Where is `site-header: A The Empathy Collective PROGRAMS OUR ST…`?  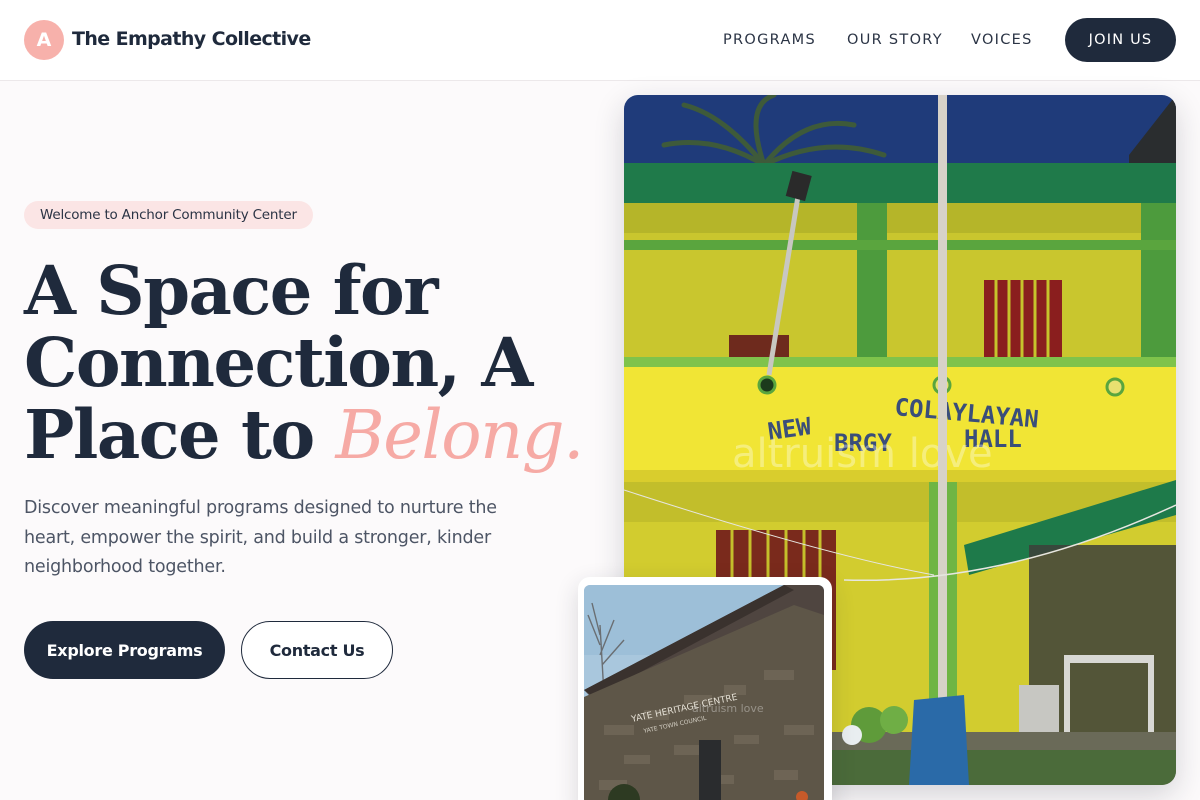 site-header: A The Empathy Collective PROGRAMS OUR ST… is located at coordinates (600, 40).